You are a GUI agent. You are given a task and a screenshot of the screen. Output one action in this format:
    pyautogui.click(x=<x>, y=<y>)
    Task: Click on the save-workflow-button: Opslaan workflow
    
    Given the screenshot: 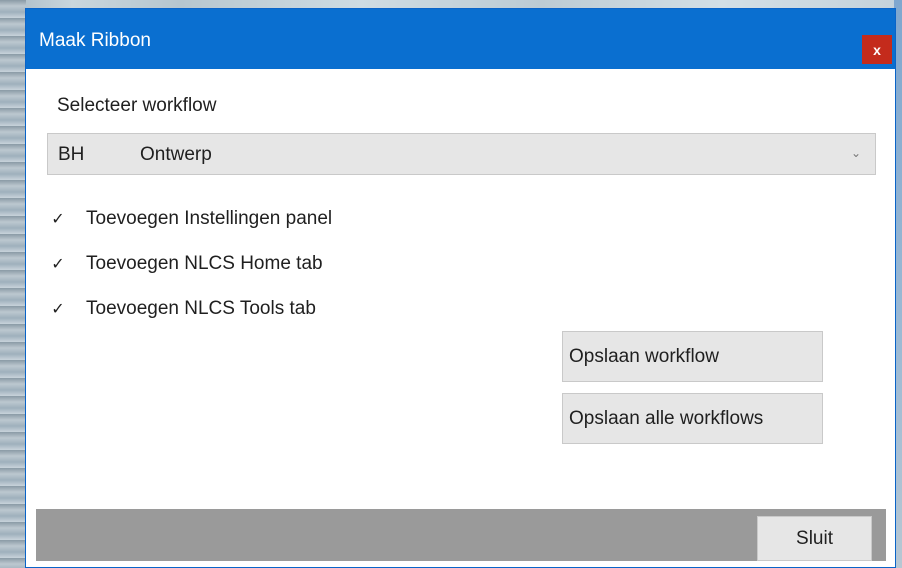 What is the action you would take?
    pyautogui.click(x=692, y=356)
    